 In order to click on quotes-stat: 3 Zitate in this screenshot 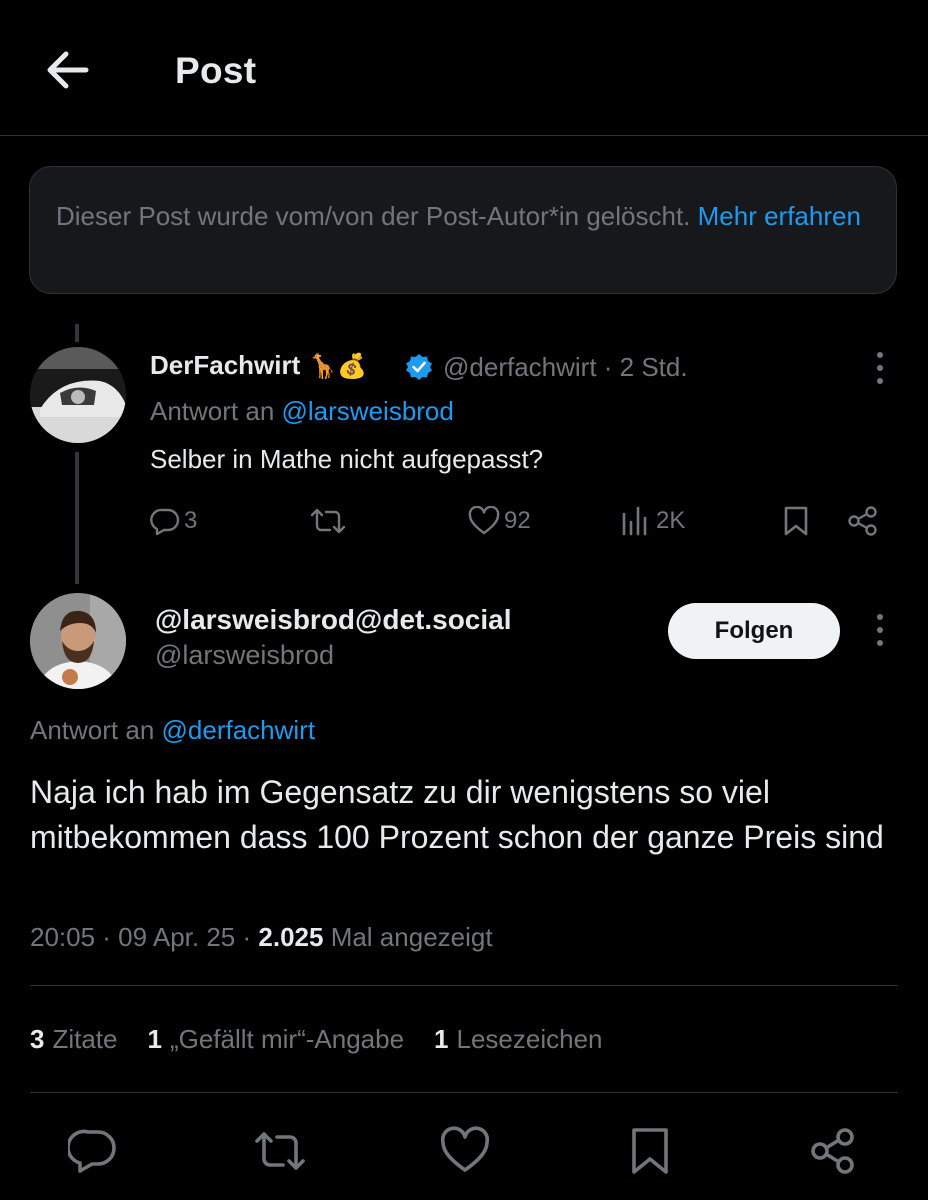, I will do `click(74, 1039)`.